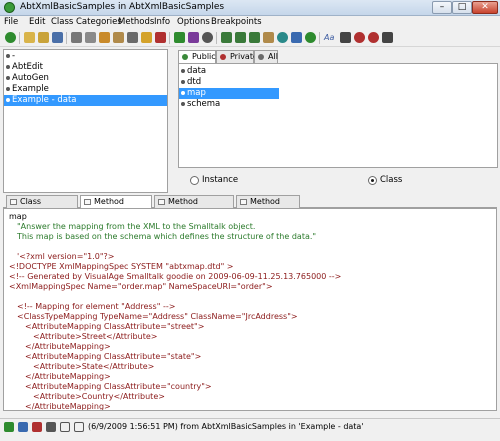 Image resolution: width=500 pixels, height=441 pixels. I want to click on tab-method-comment: Method Comment, so click(194, 206).